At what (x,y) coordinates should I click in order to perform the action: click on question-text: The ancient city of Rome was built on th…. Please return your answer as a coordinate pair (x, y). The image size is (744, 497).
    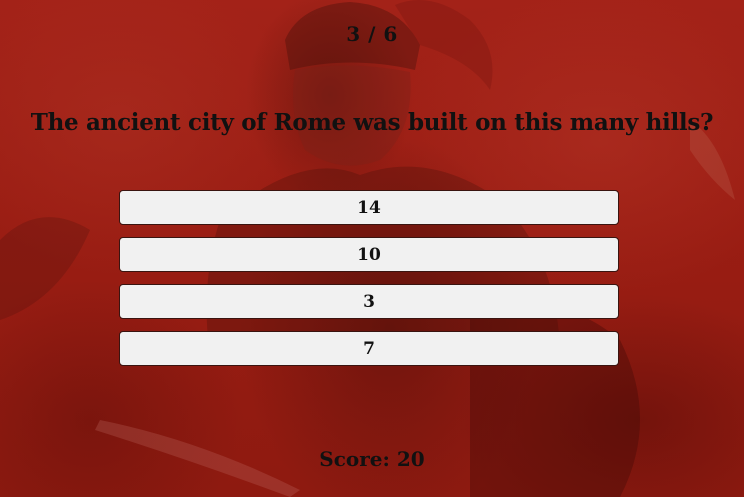
    Looking at the image, I should click on (372, 122).